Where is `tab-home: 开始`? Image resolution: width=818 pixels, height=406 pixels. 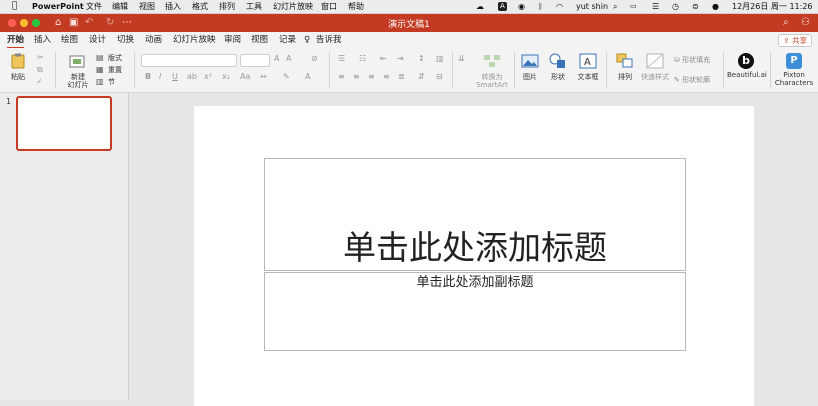
tab-home: 开始 is located at coordinates (16, 42).